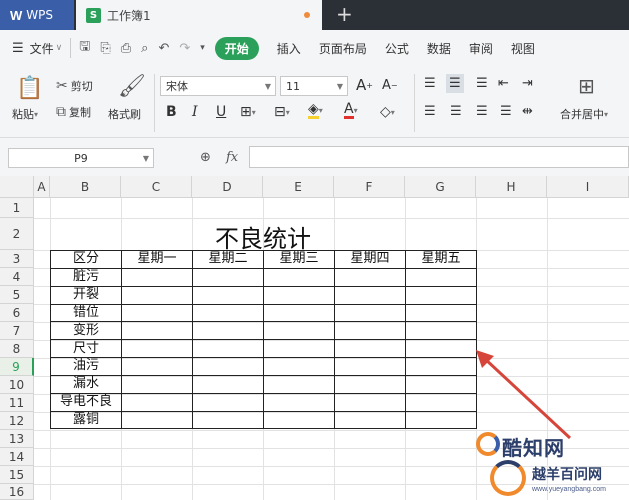 This screenshot has width=629, height=500. I want to click on indent-increase-button: ⇥, so click(527, 83).